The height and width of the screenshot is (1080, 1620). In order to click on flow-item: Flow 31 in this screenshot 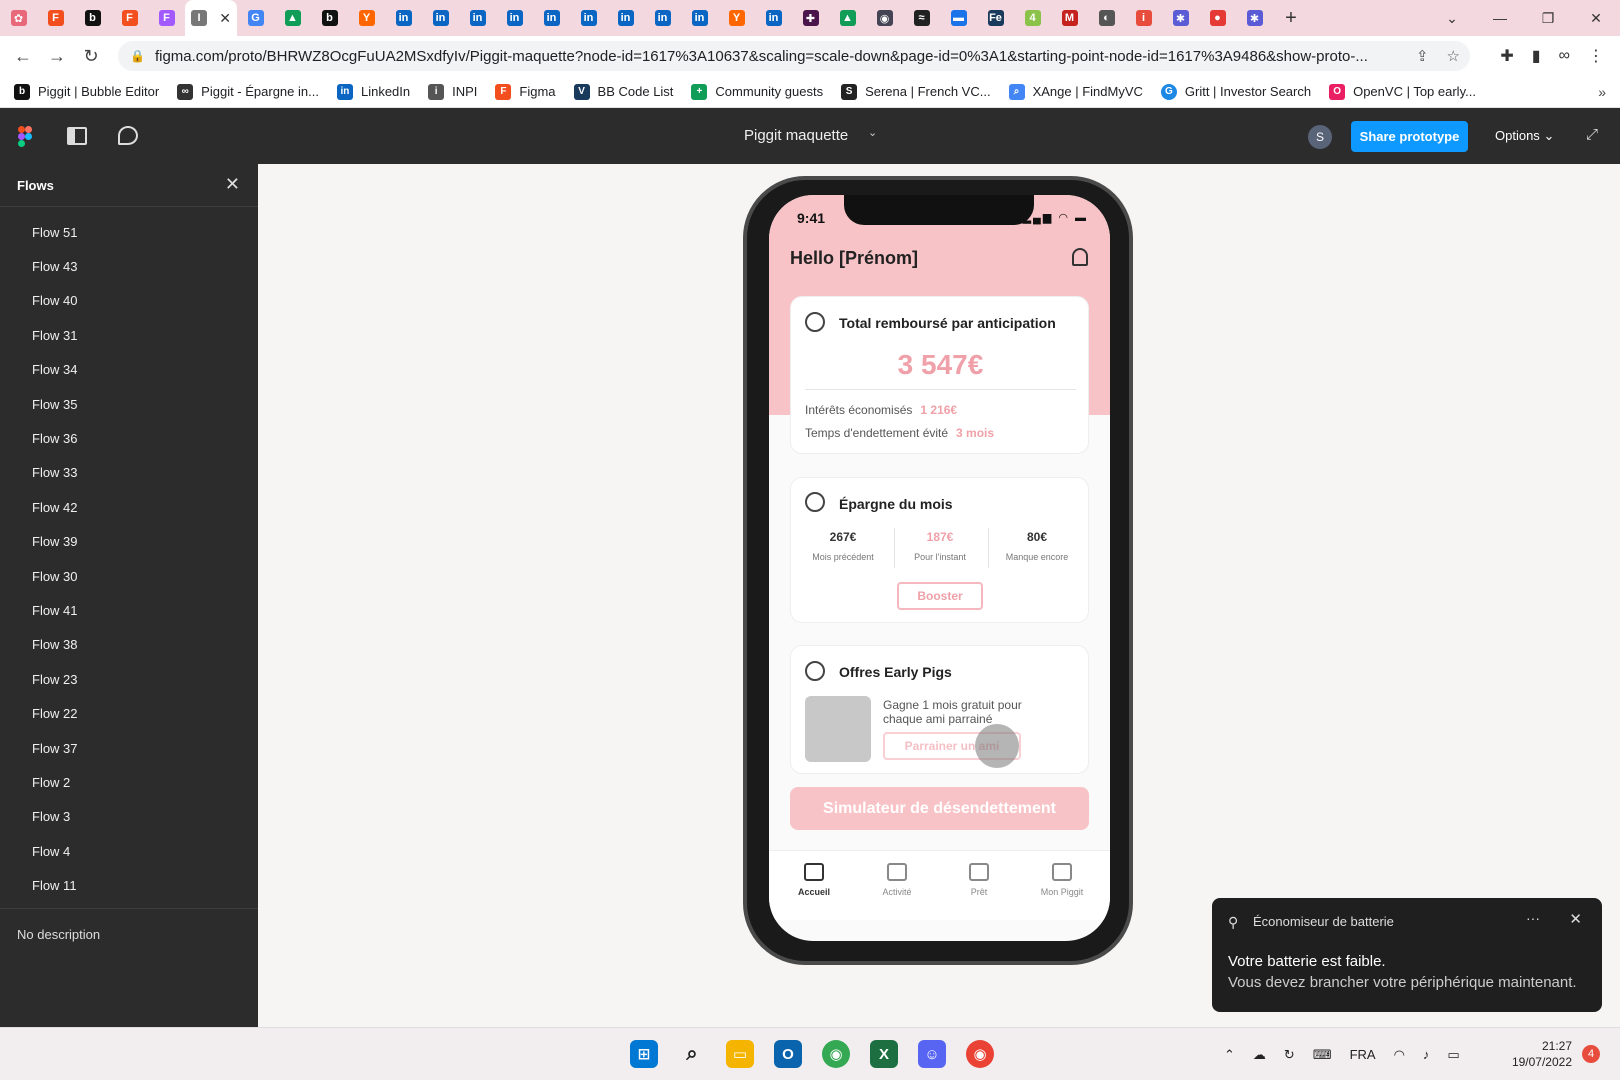, I will do `click(129, 335)`.